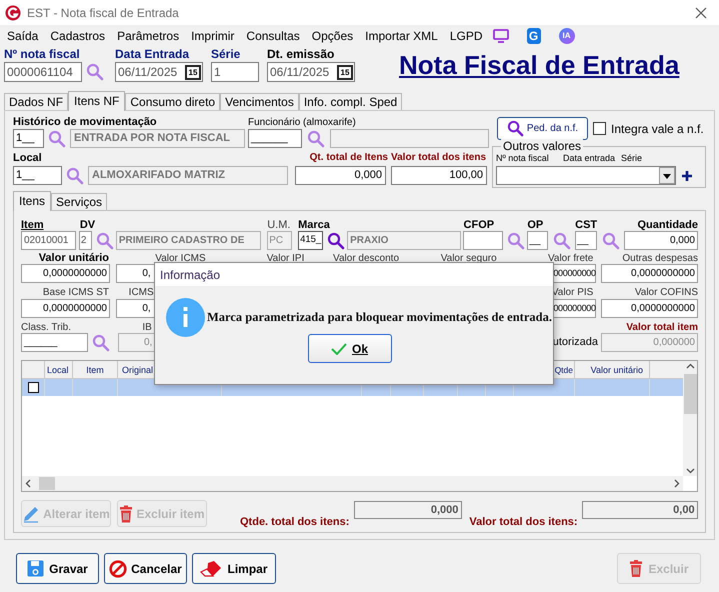  What do you see at coordinates (259, 101) in the screenshot?
I see `tab: Vencimentos` at bounding box center [259, 101].